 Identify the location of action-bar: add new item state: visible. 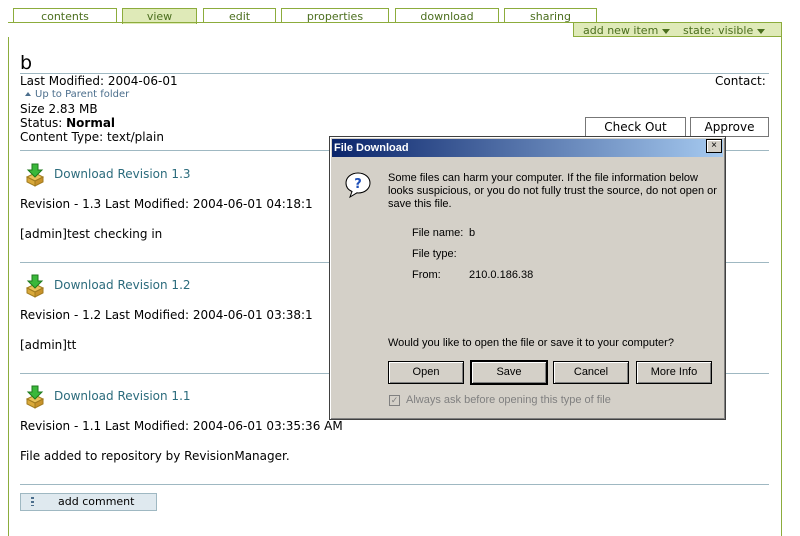
(677, 30).